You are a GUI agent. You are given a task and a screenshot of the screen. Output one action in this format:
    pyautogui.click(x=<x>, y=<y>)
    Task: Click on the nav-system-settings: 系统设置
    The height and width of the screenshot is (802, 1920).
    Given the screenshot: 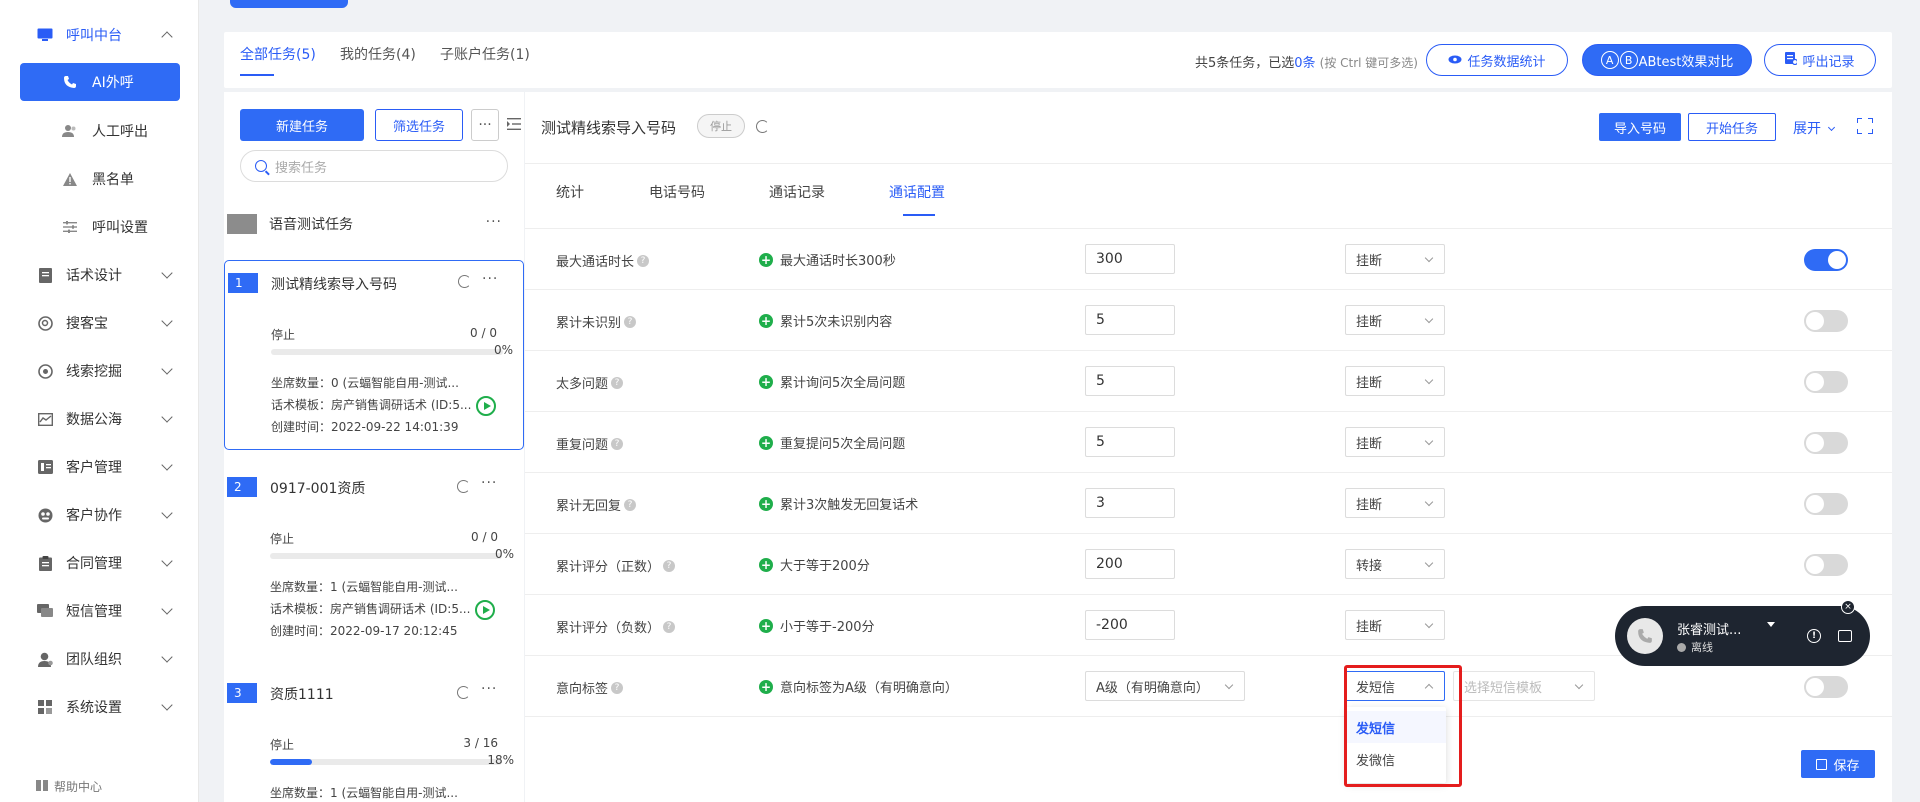 What is the action you would take?
    pyautogui.click(x=99, y=707)
    